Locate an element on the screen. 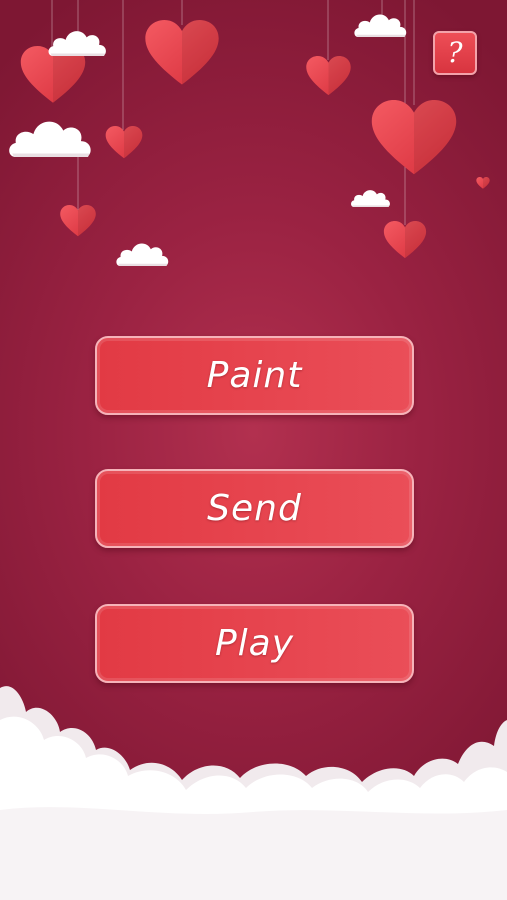  help-button: ? is located at coordinates (455, 53).